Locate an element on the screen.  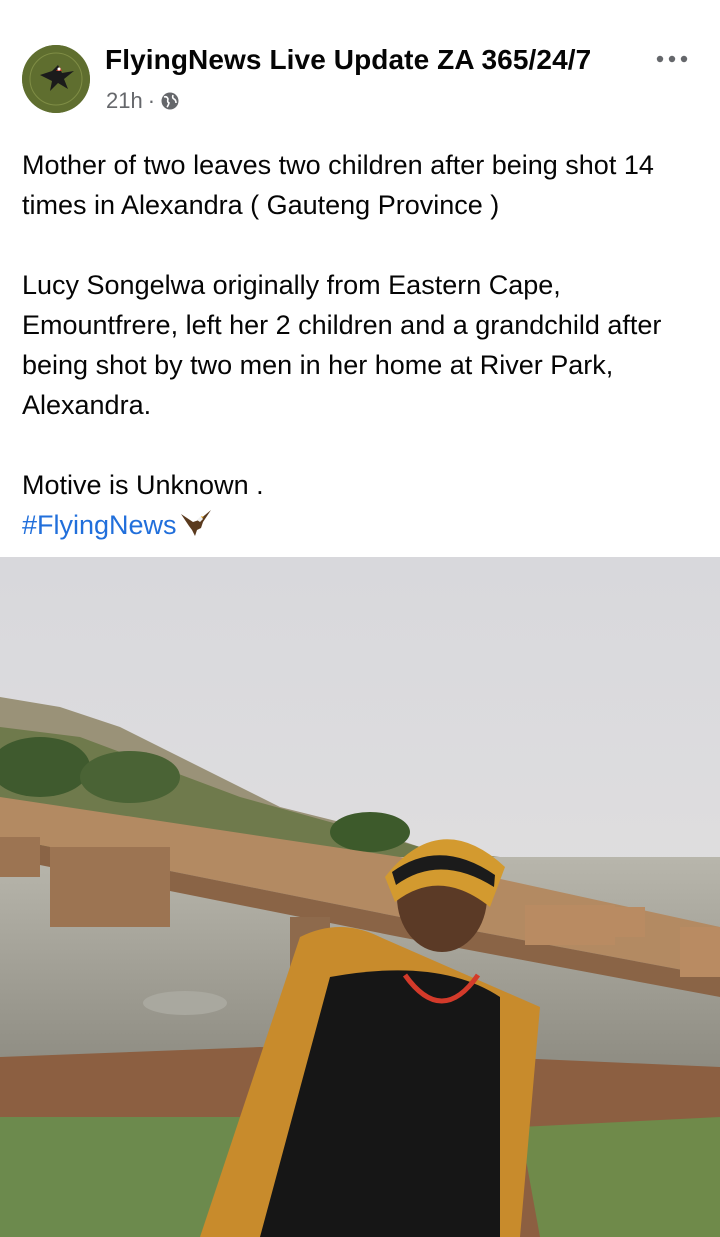
hashtag-line: #FlyingNews is located at coordinates (362, 525).